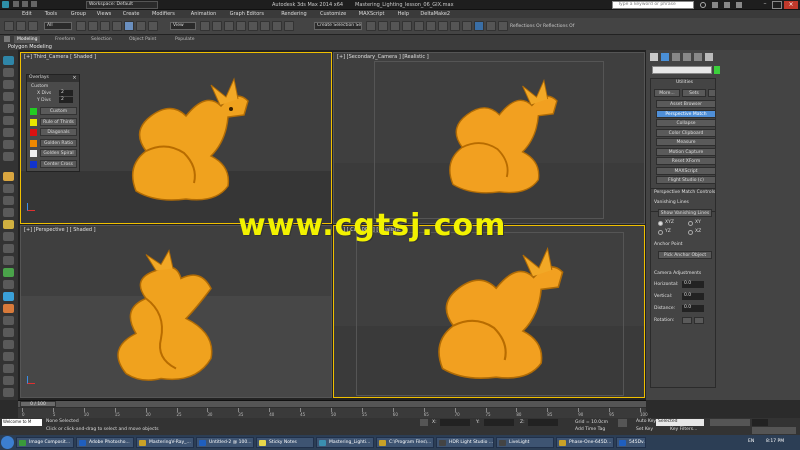 Image resolution: width=800 pixels, height=450 pixels. What do you see at coordinates (686, 113) in the screenshot?
I see `utility-perspective-match-button: Perspective Match` at bounding box center [686, 113].